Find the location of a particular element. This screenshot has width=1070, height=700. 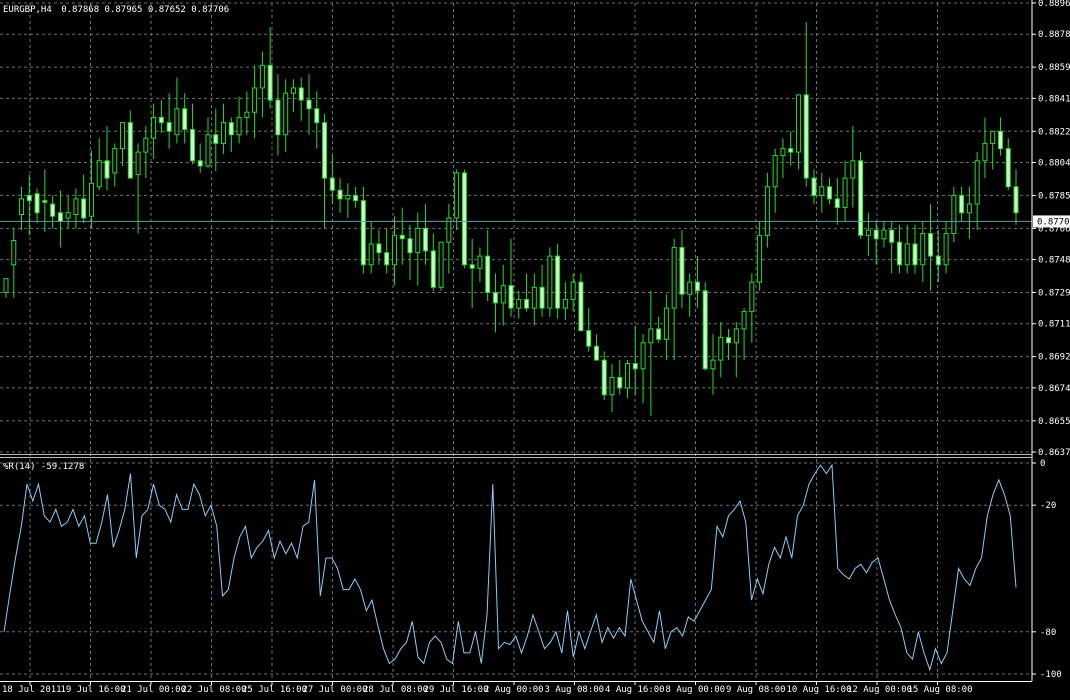

price-tick-label: 0.8655 is located at coordinates (1054, 422).